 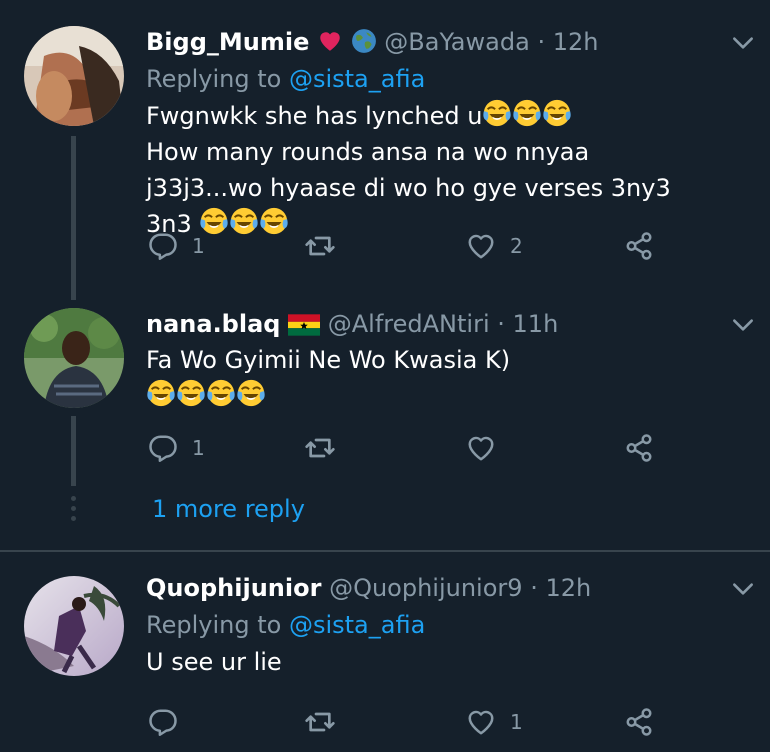 I want to click on handle: @Quophijunior9, so click(x=425, y=588).